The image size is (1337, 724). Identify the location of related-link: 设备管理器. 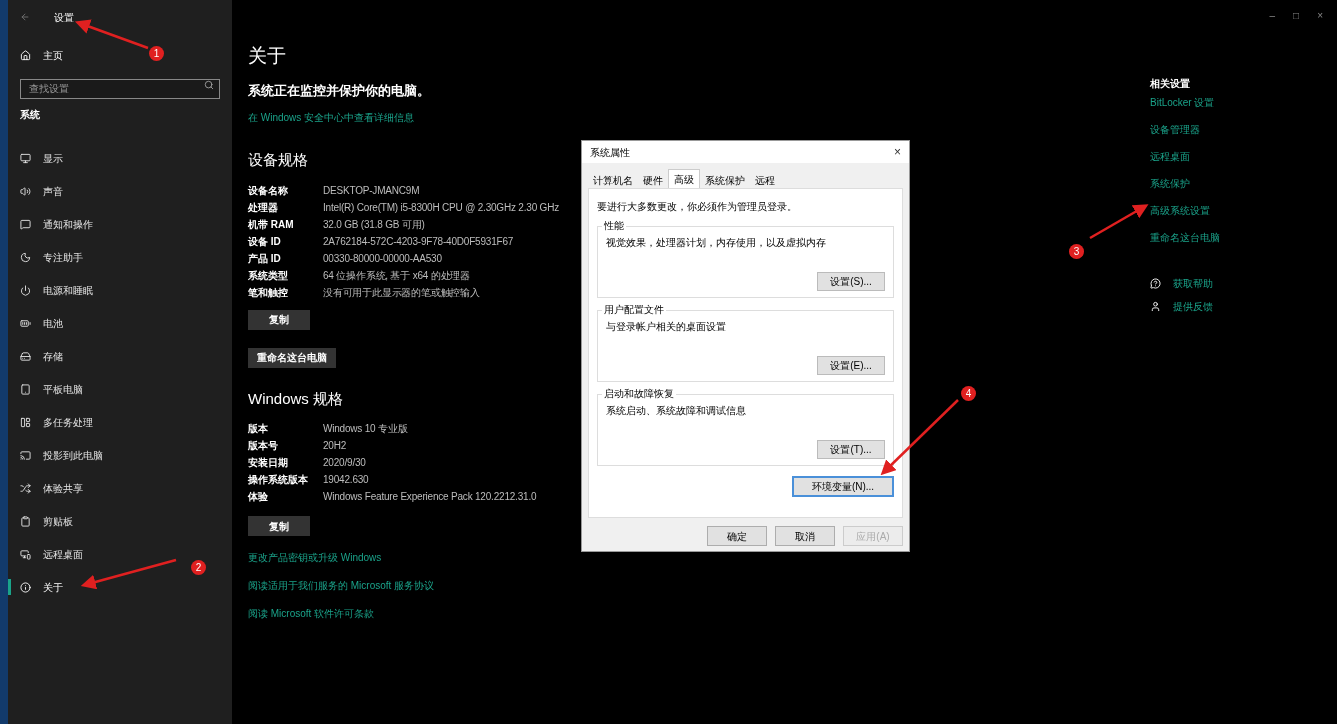
(1175, 130).